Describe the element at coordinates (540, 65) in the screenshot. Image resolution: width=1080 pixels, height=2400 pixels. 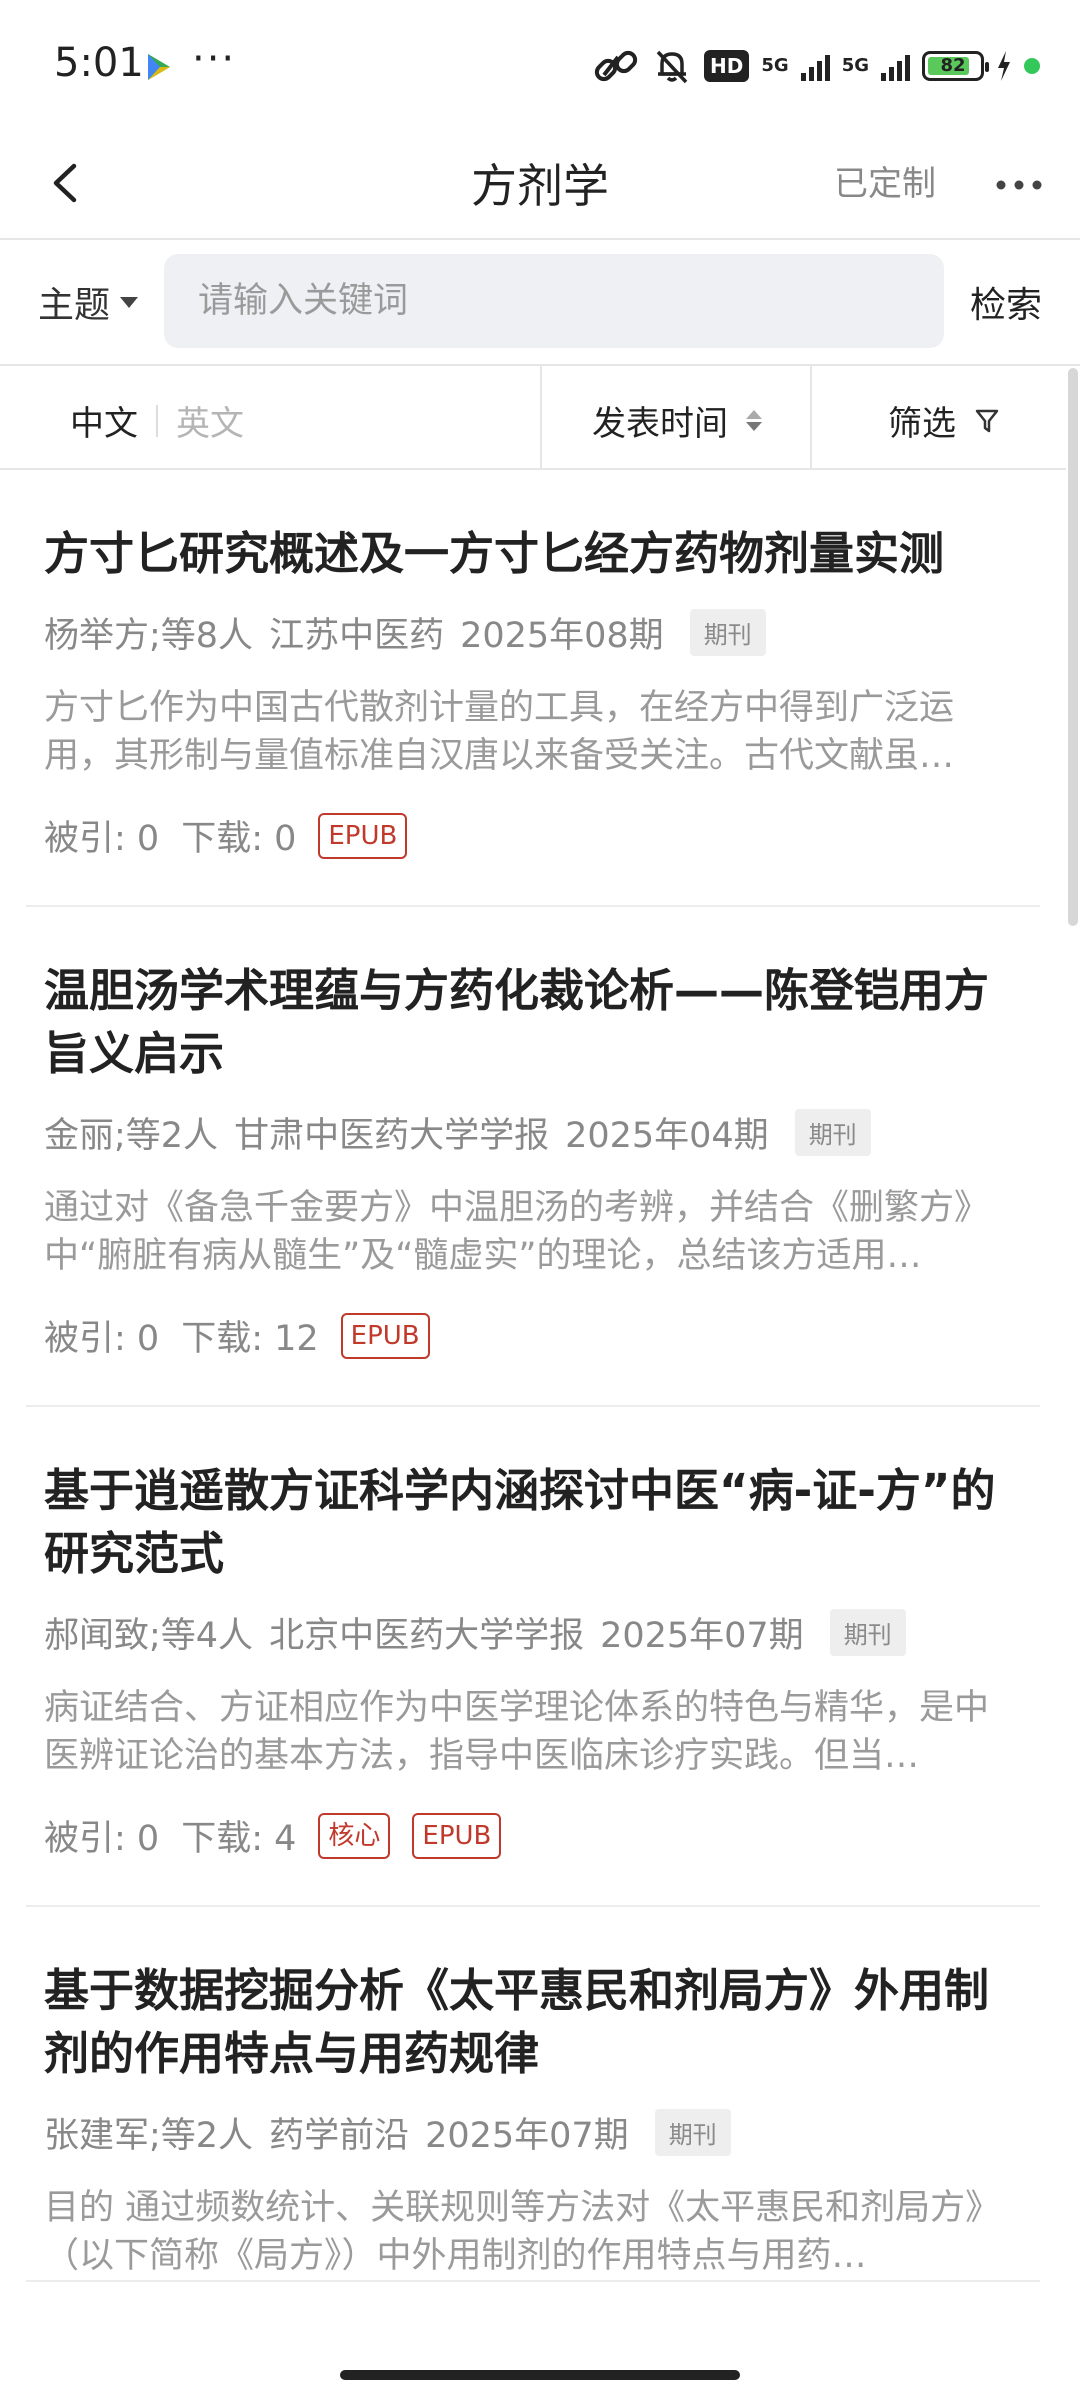
I see `status-bar: 5:01 ··· HD 5G 5G 82` at that location.